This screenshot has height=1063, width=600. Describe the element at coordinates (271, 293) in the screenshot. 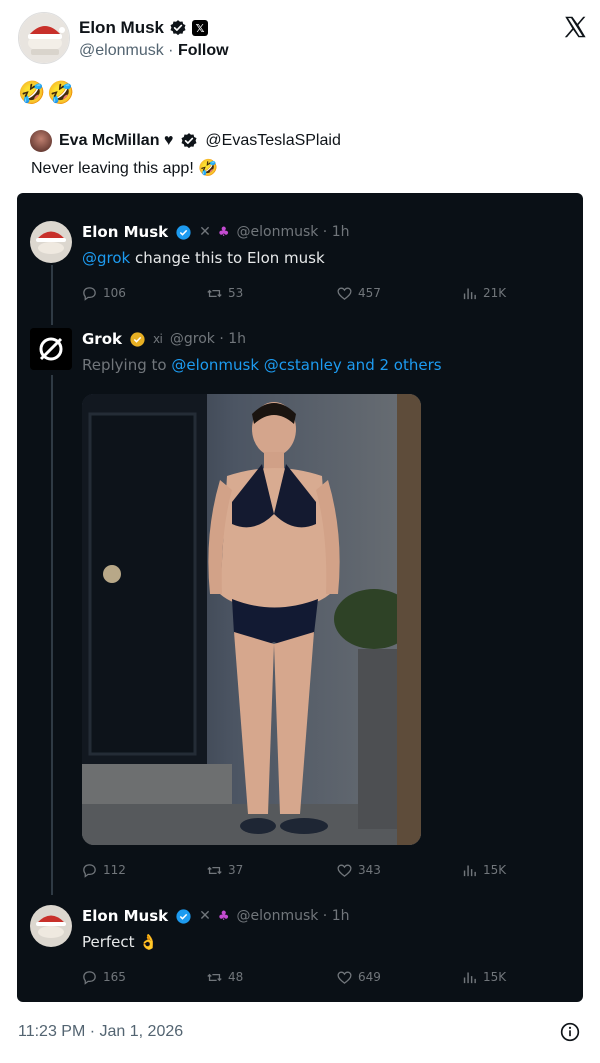

I see `repost-action: 53` at that location.